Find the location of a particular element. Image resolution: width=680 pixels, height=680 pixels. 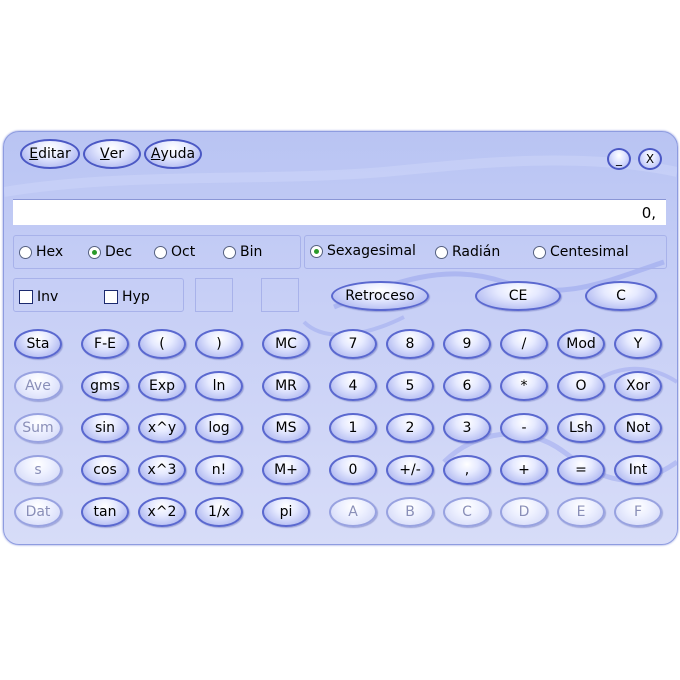

log-button: log is located at coordinates (219, 428).